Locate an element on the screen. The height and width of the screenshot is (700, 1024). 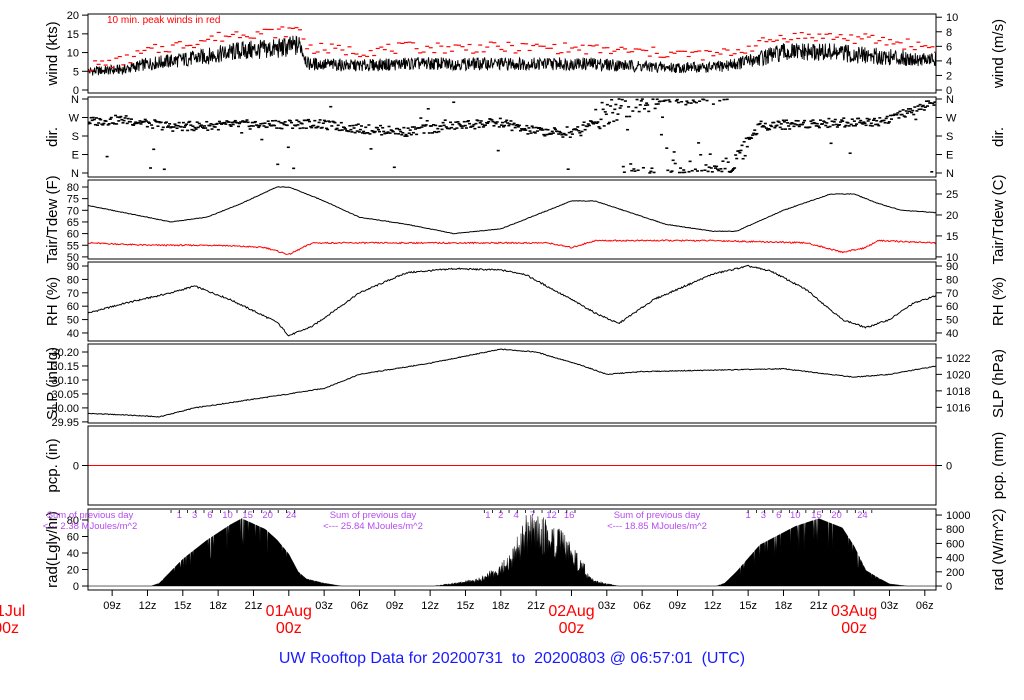
right-axis-label: pcp. (mm) is located at coordinates (998, 466).